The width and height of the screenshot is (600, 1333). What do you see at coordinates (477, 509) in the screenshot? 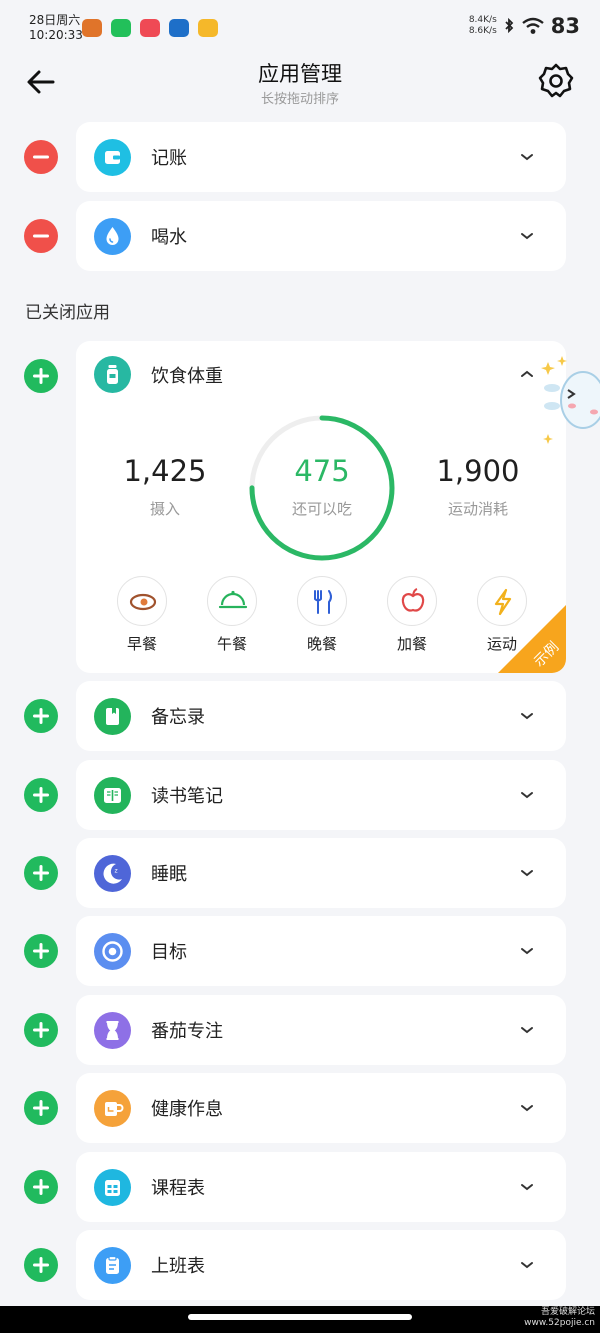
I see `burn-label: 运动消耗` at bounding box center [477, 509].